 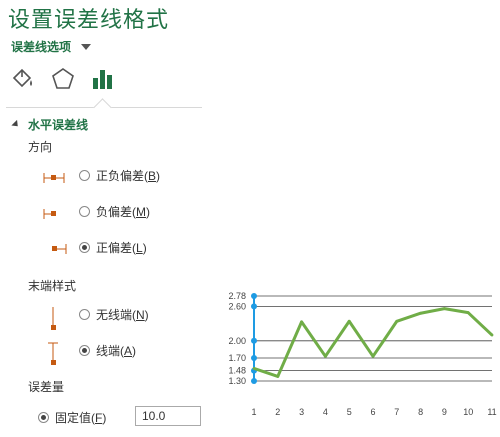 I want to click on plus-direction-icon, so click(x=59, y=249).